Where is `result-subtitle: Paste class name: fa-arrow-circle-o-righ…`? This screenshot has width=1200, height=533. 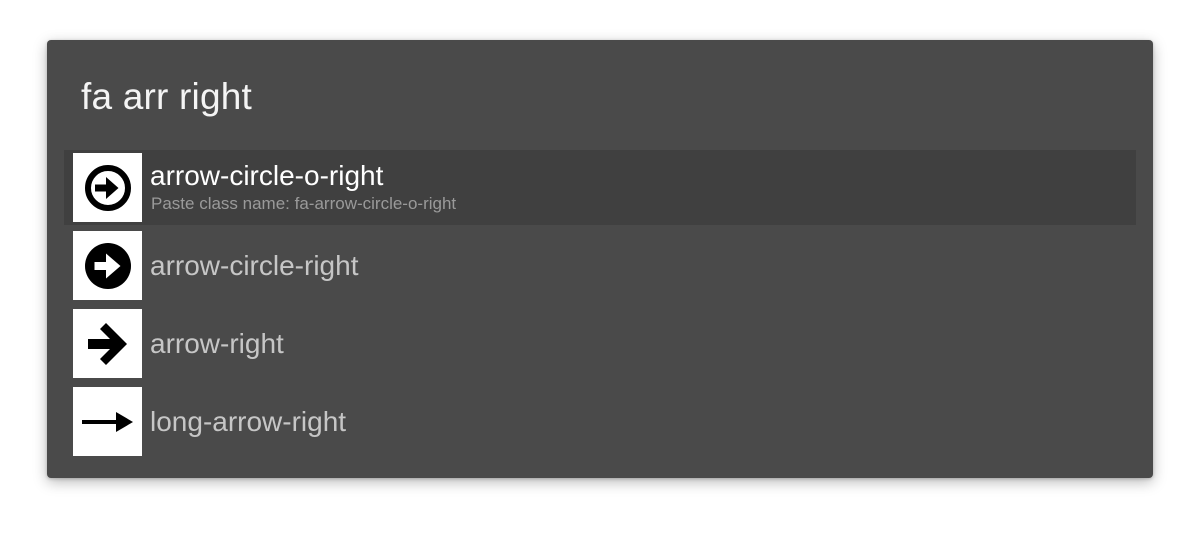
result-subtitle: Paste class name: fa-arrow-circle-o-righ… is located at coordinates (304, 203).